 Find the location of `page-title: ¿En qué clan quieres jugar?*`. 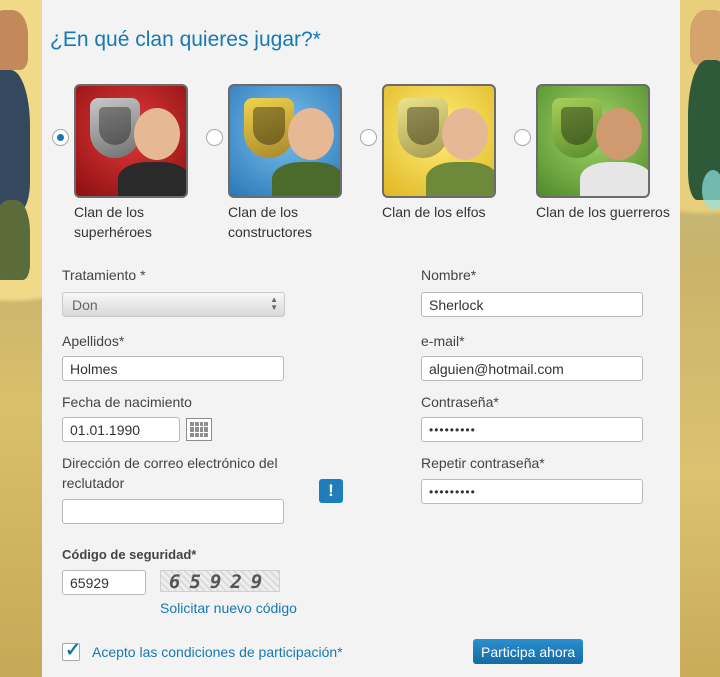

page-title: ¿En qué clan quieres jugar?* is located at coordinates (185, 39).